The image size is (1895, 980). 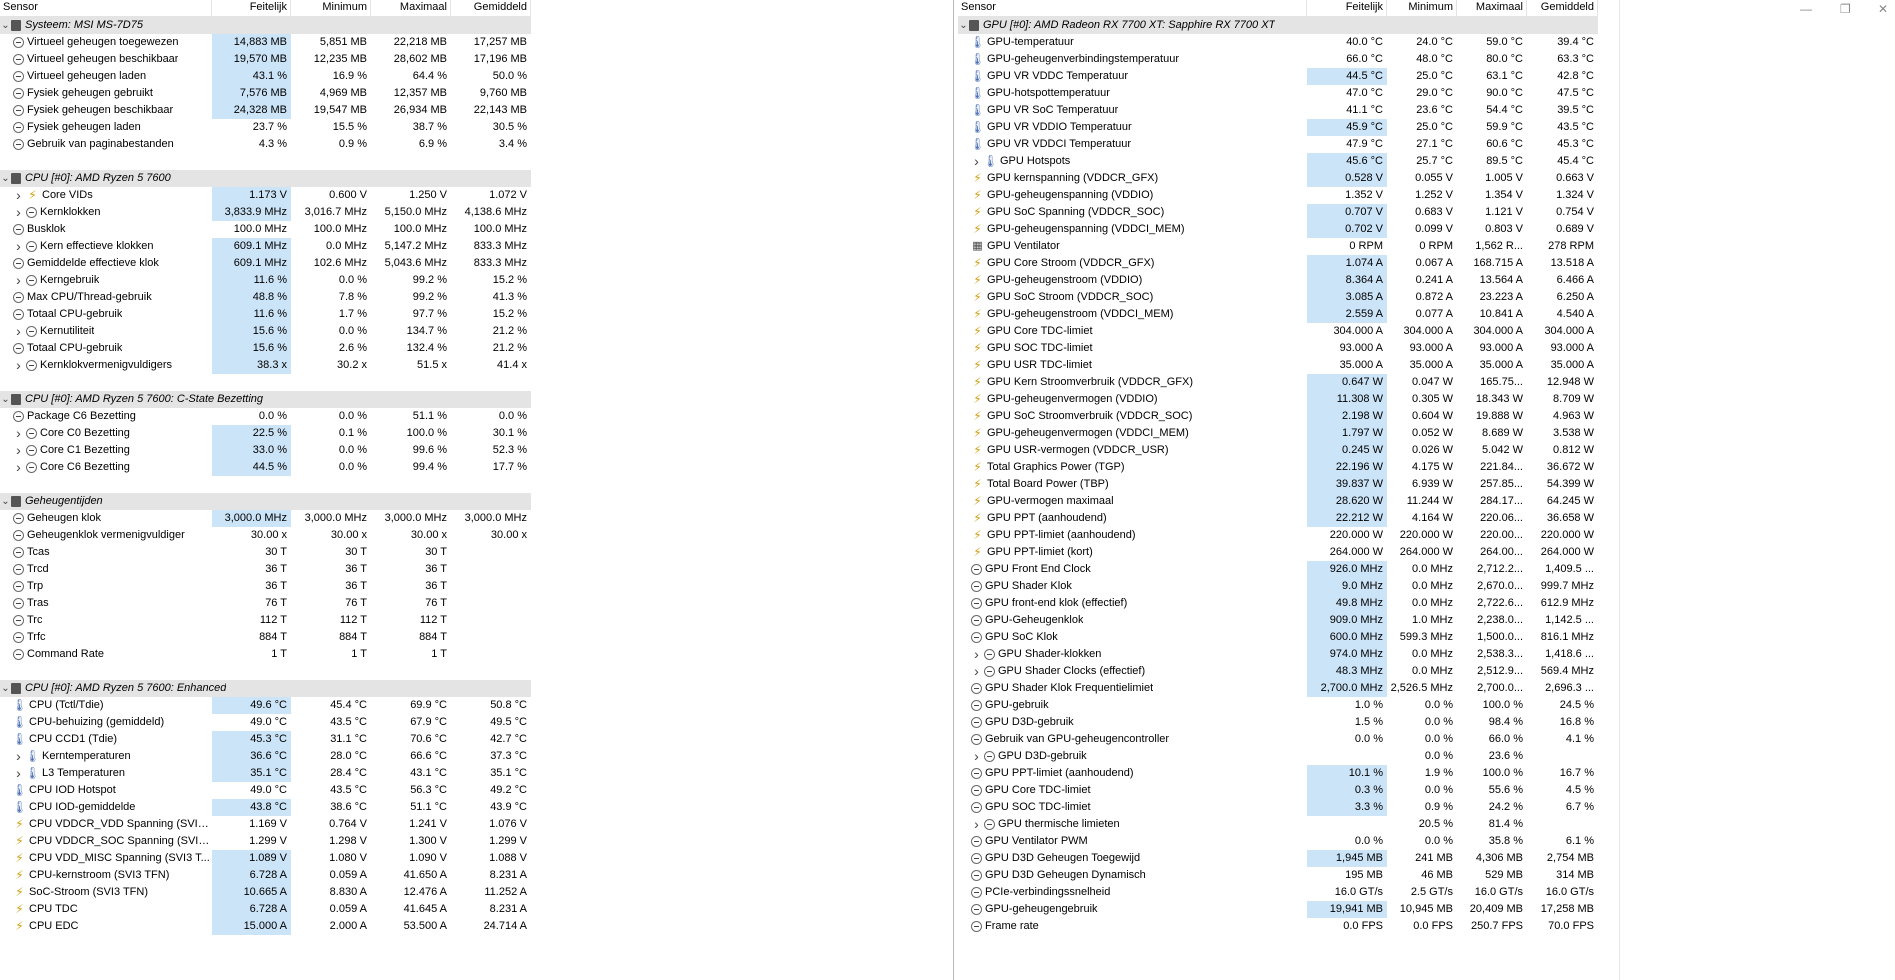 What do you see at coordinates (1845, 9) in the screenshot?
I see `restore-icon: ❐` at bounding box center [1845, 9].